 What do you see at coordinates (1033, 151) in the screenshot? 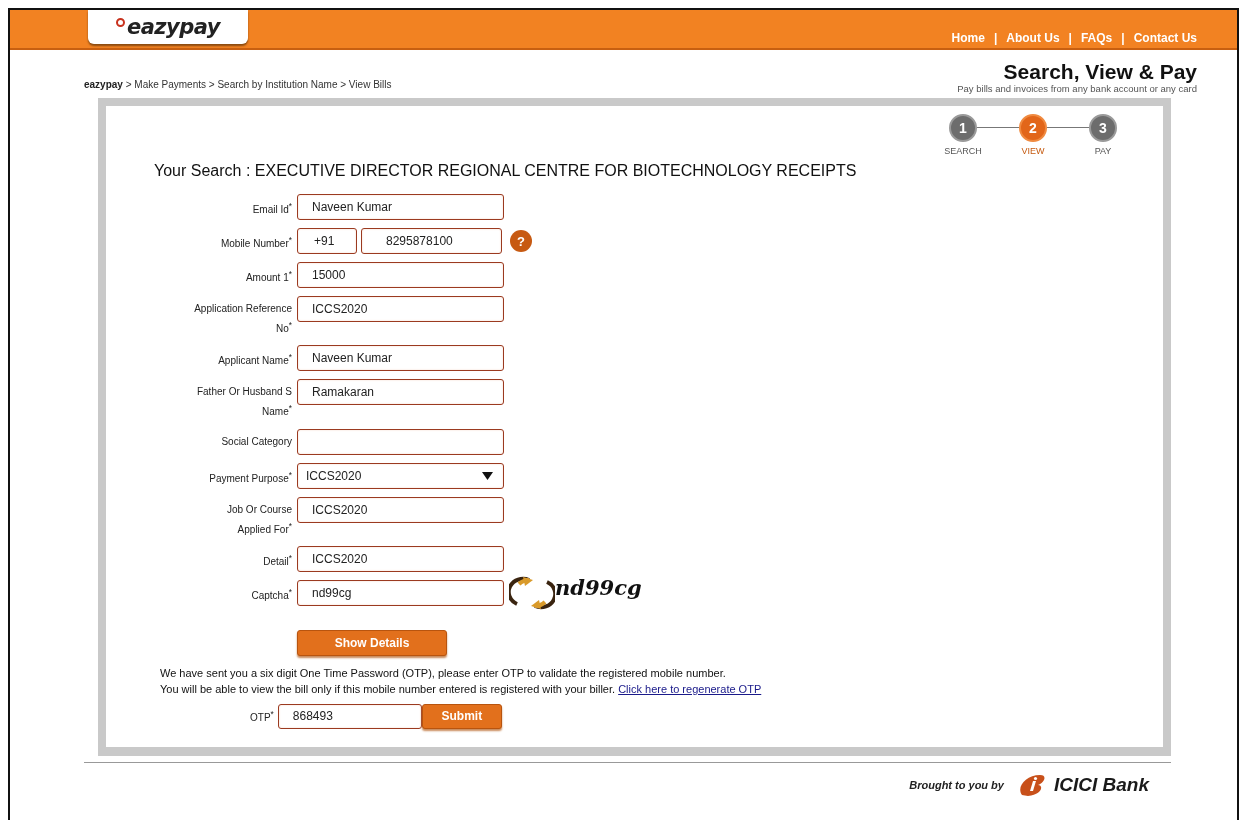
I see `step-label: VIEW` at bounding box center [1033, 151].